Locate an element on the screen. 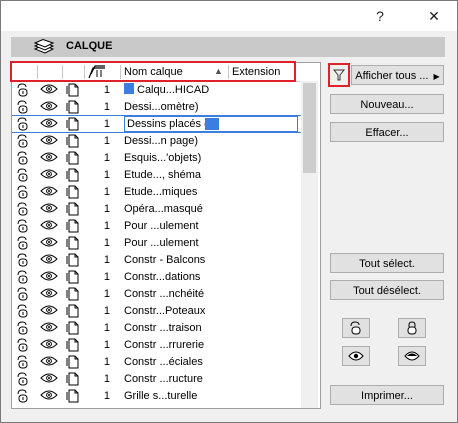 The width and height of the screenshot is (458, 423). select-all-button: Tout sélect. is located at coordinates (387, 263).